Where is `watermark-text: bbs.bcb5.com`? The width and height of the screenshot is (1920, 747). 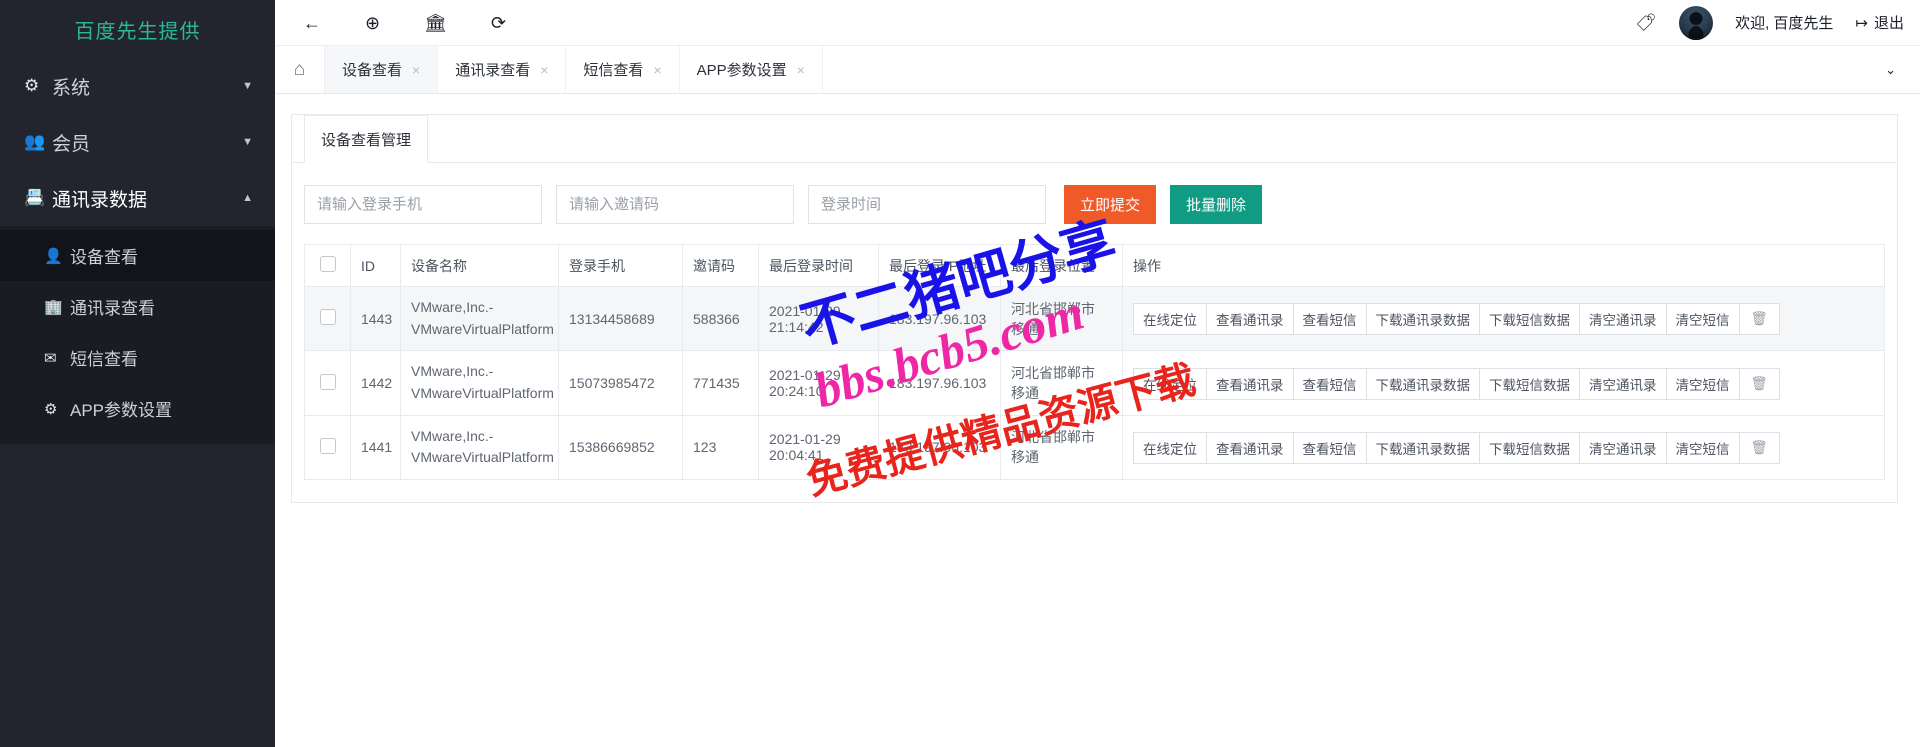
watermark-text: bbs.bcb5.com is located at coordinates (948, 351).